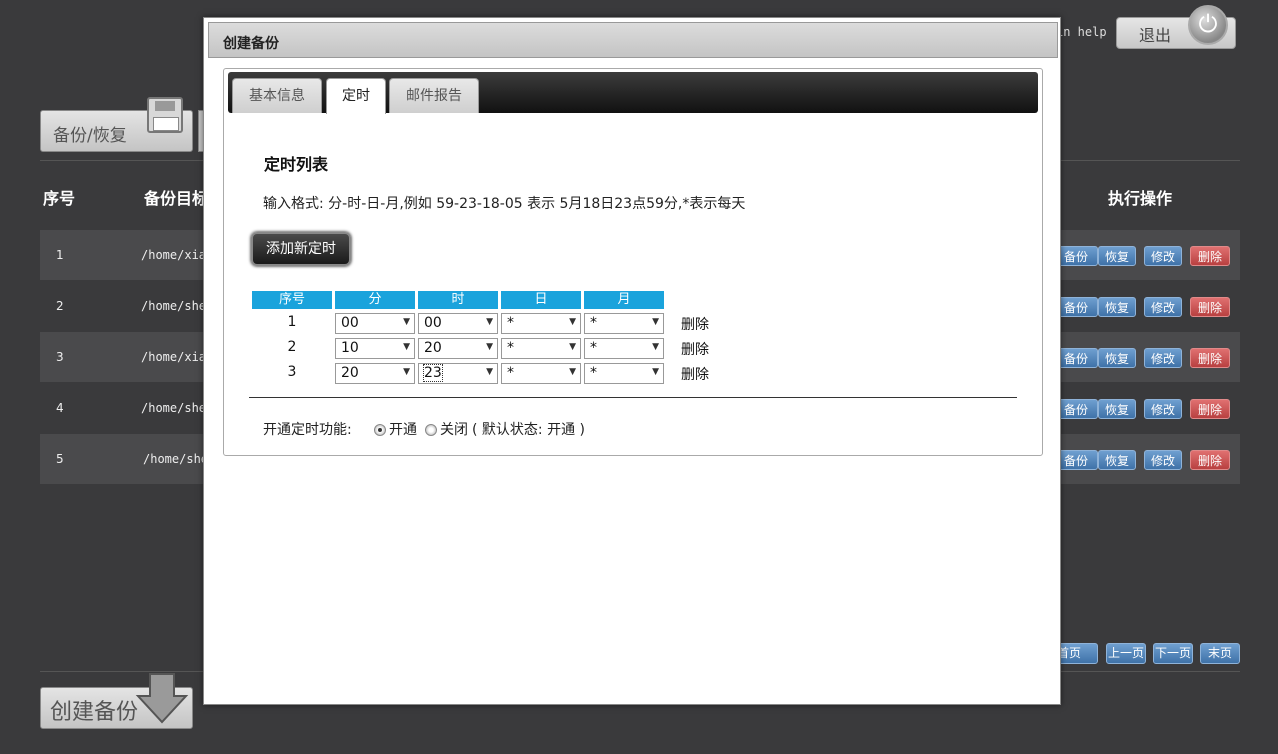 The width and height of the screenshot is (1278, 754). What do you see at coordinates (458, 300) in the screenshot?
I see `schedule-header-hour: 时` at bounding box center [458, 300].